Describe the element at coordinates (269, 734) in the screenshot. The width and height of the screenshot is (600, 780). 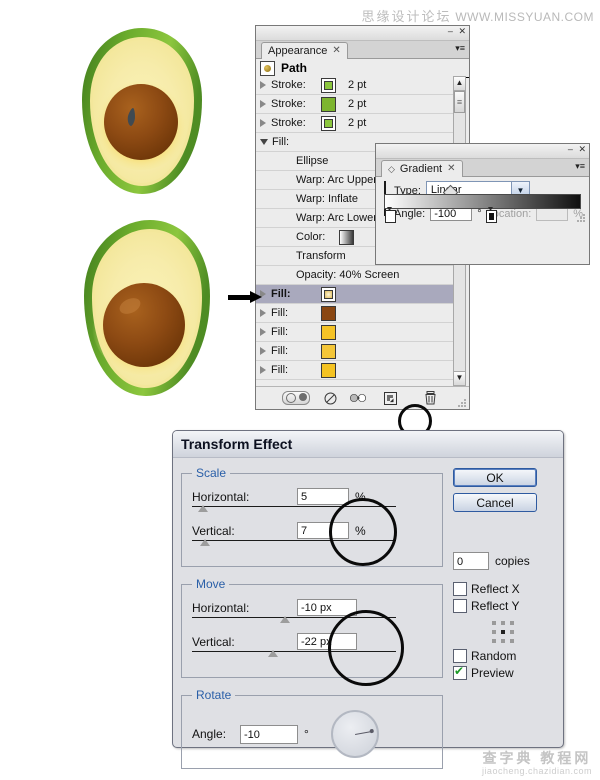
I see `rotate-angle-input: -10` at that location.